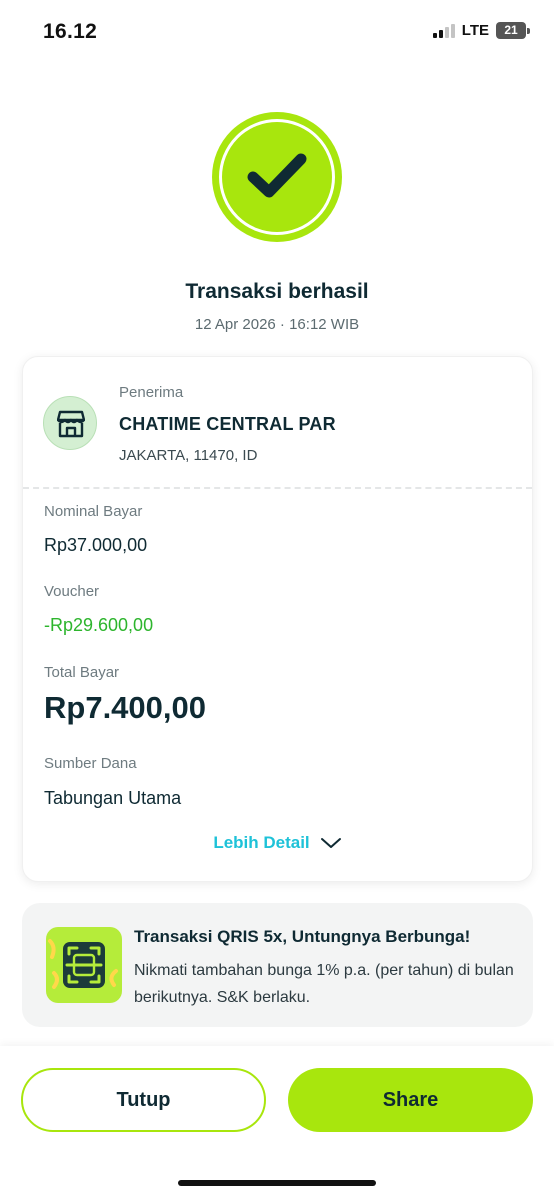  What do you see at coordinates (113, 798) in the screenshot?
I see `source-value: Tabungan Utama` at bounding box center [113, 798].